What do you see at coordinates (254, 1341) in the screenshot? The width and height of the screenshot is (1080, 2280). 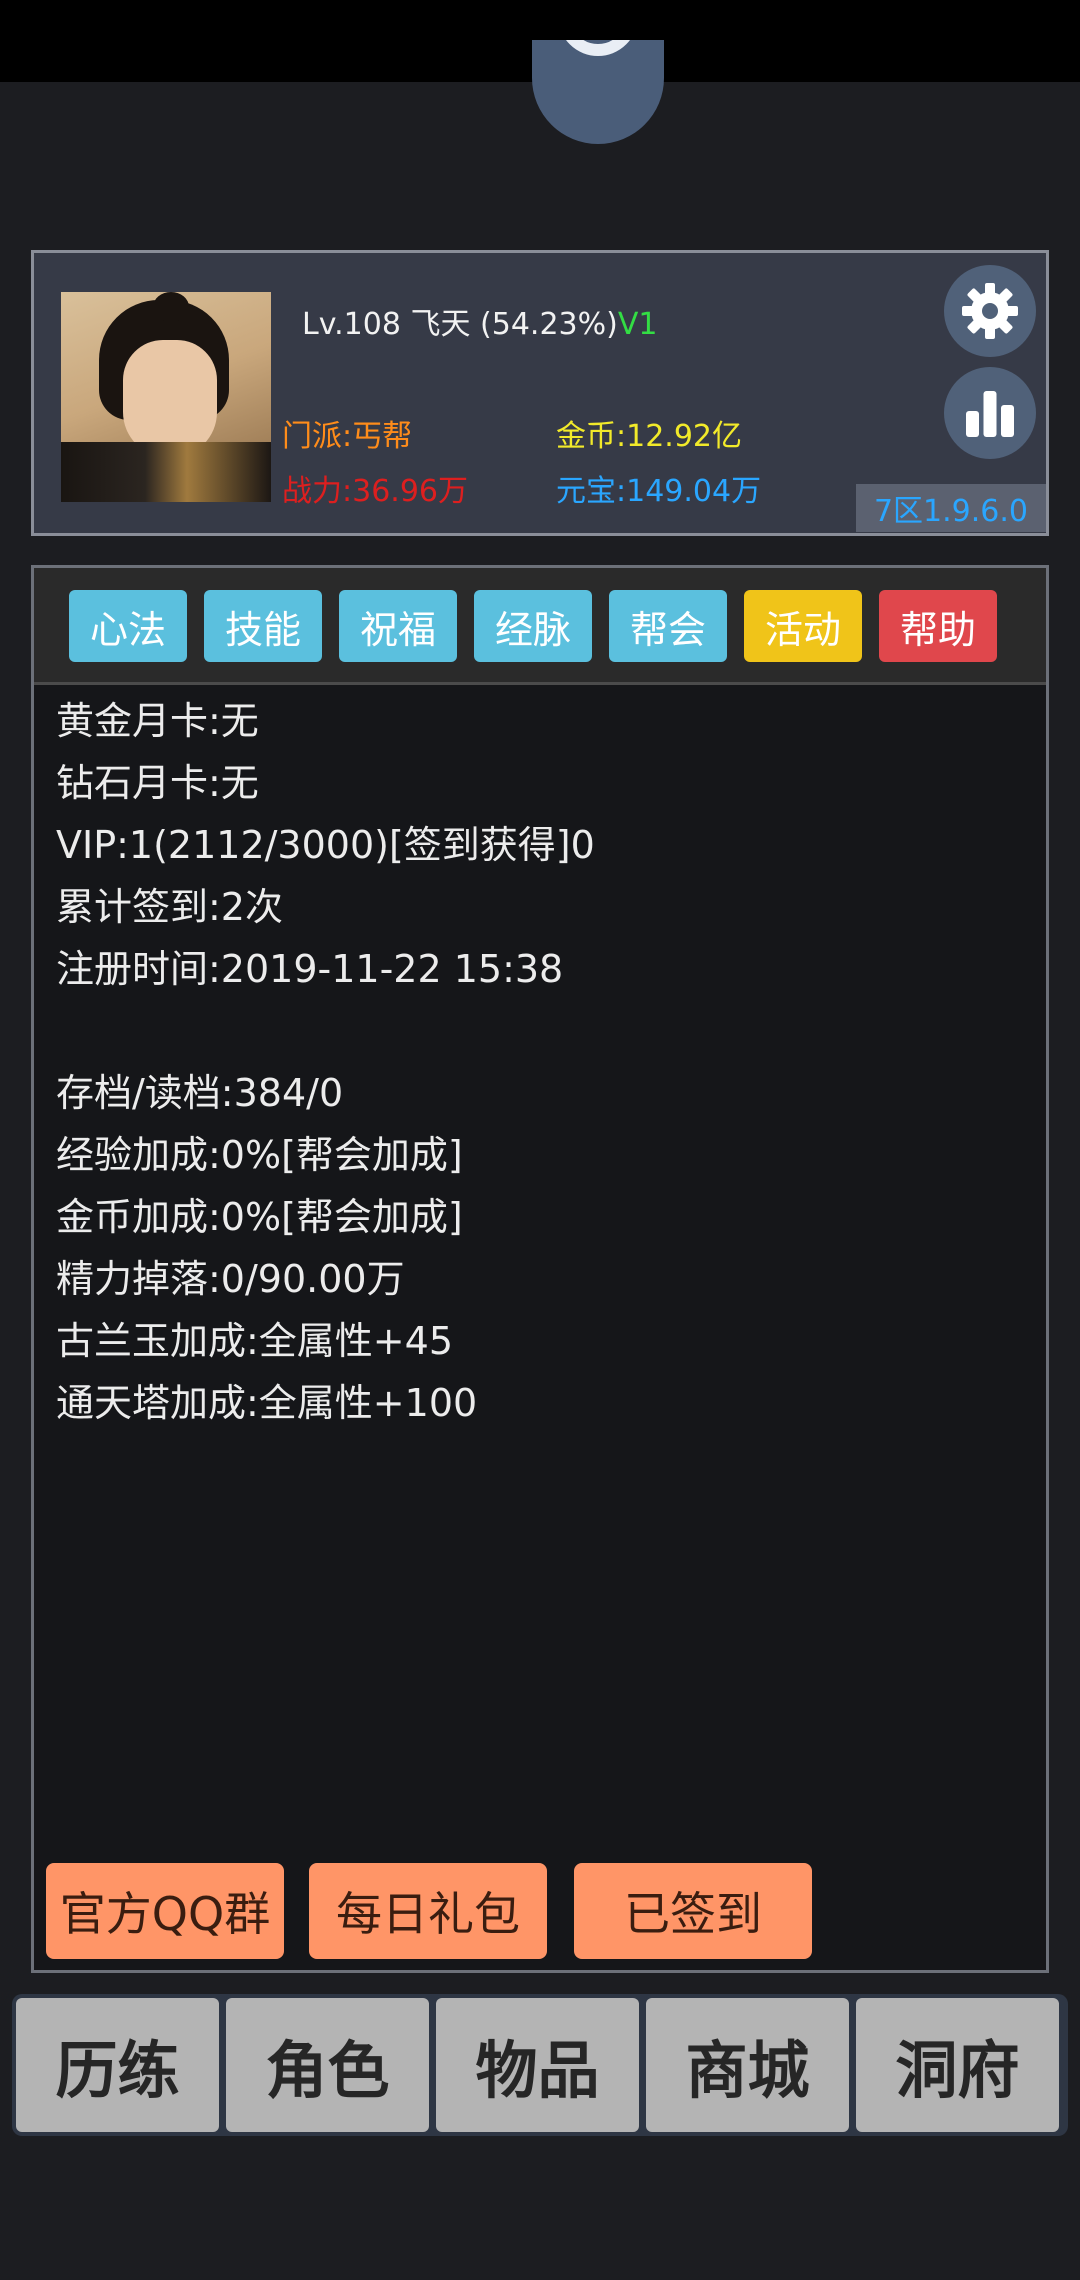 I see `info-gulanyu-bonus: 古兰玉加成:全属性+45` at bounding box center [254, 1341].